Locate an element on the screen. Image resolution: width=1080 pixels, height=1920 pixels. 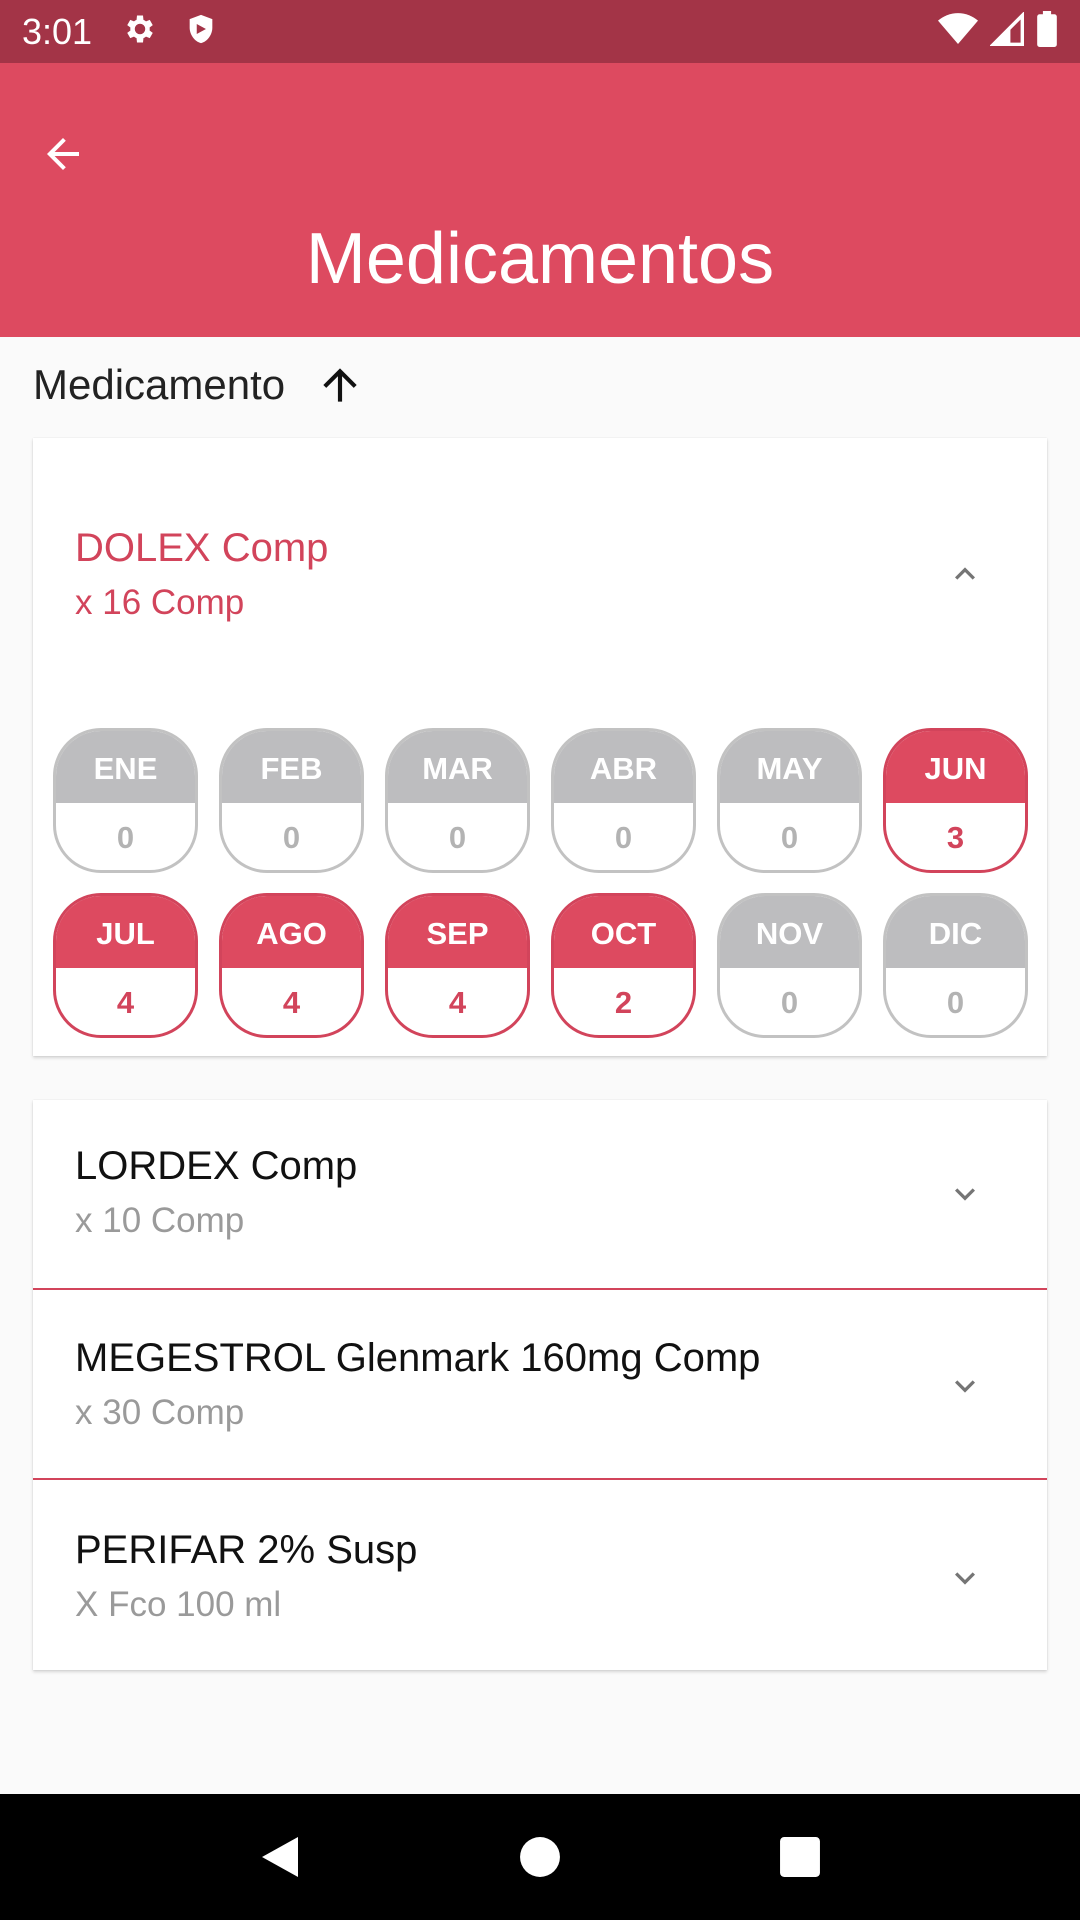
wifi-icon is located at coordinates (958, 31).